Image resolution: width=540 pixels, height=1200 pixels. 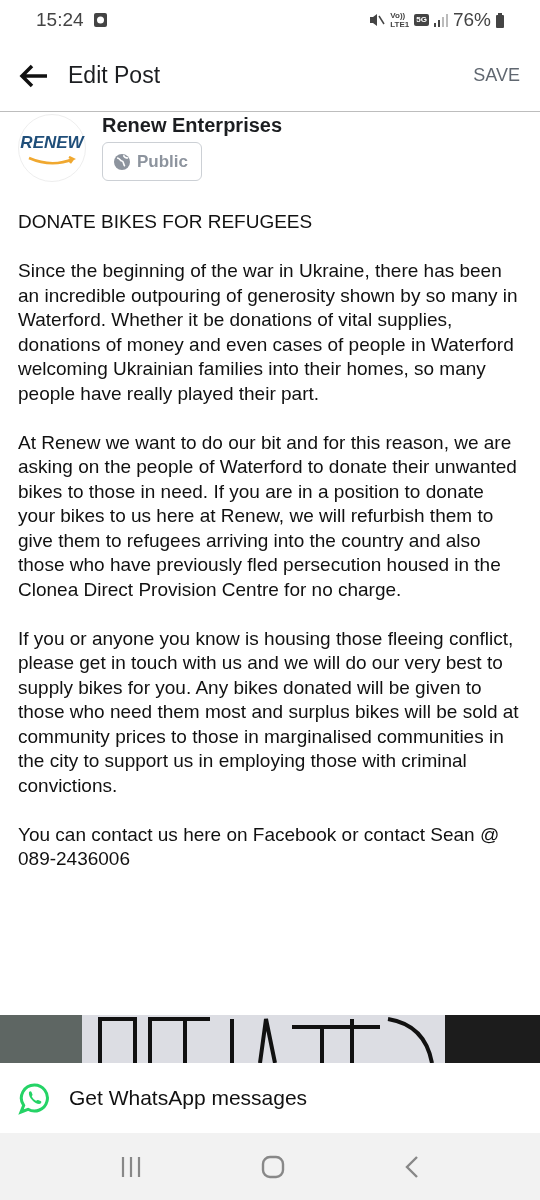 I want to click on network-label: 5G, so click(x=421, y=20).